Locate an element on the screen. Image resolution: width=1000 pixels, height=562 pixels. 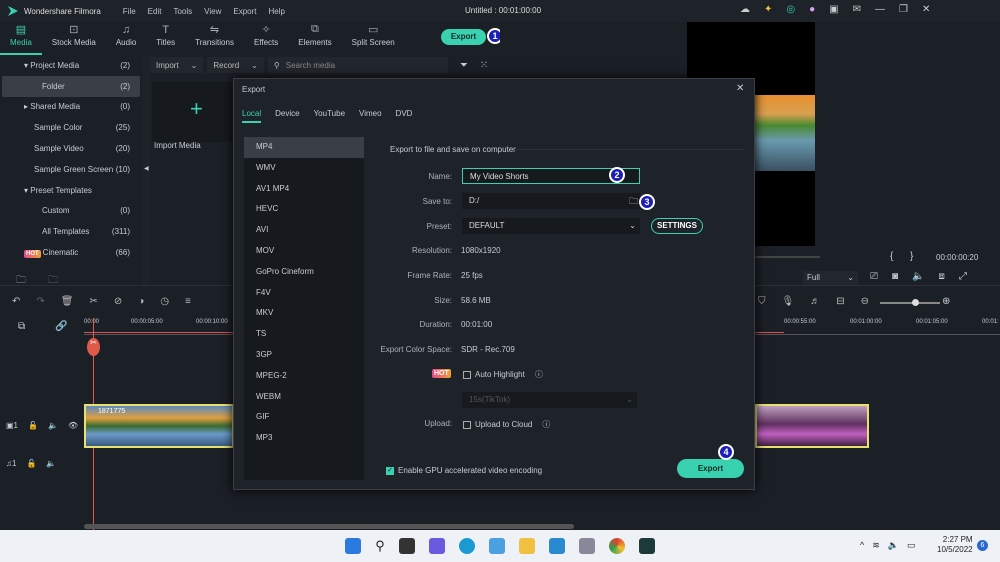
tab-effects: ✧ Effects is located at coordinates (266, 39).